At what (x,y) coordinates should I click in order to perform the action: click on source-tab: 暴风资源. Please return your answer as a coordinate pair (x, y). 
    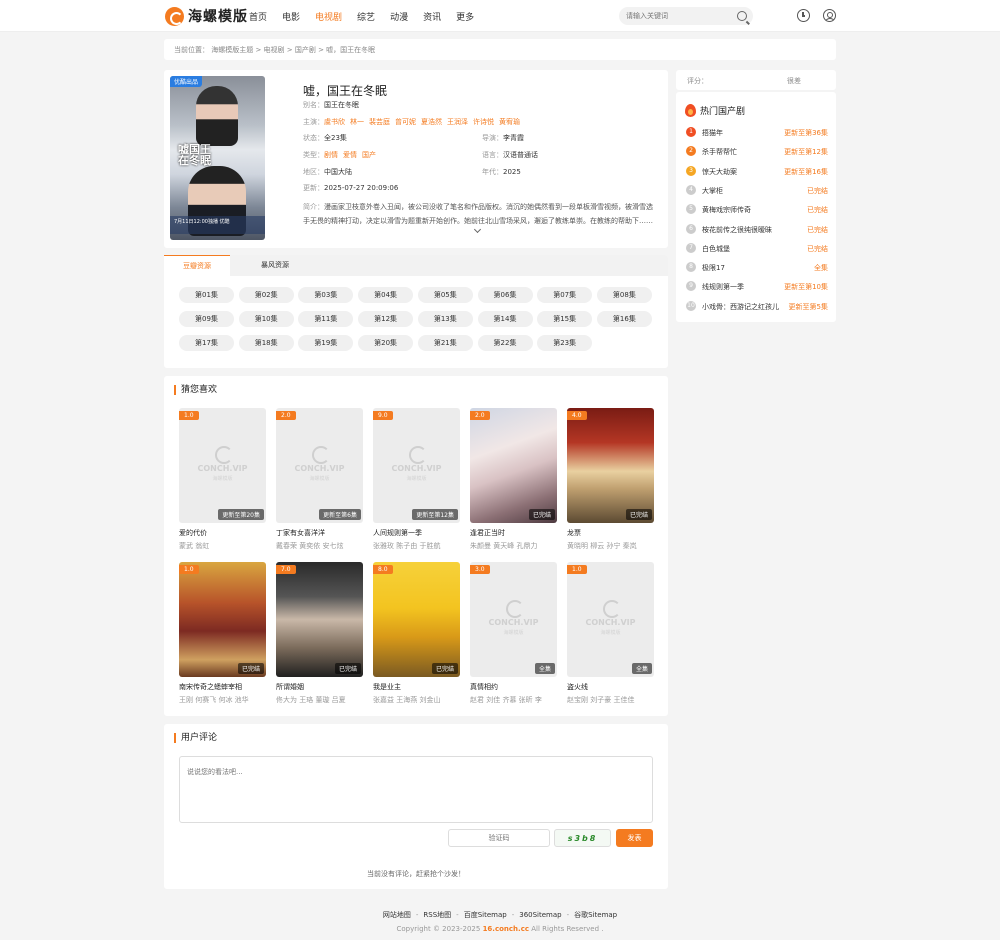
    Looking at the image, I should click on (275, 265).